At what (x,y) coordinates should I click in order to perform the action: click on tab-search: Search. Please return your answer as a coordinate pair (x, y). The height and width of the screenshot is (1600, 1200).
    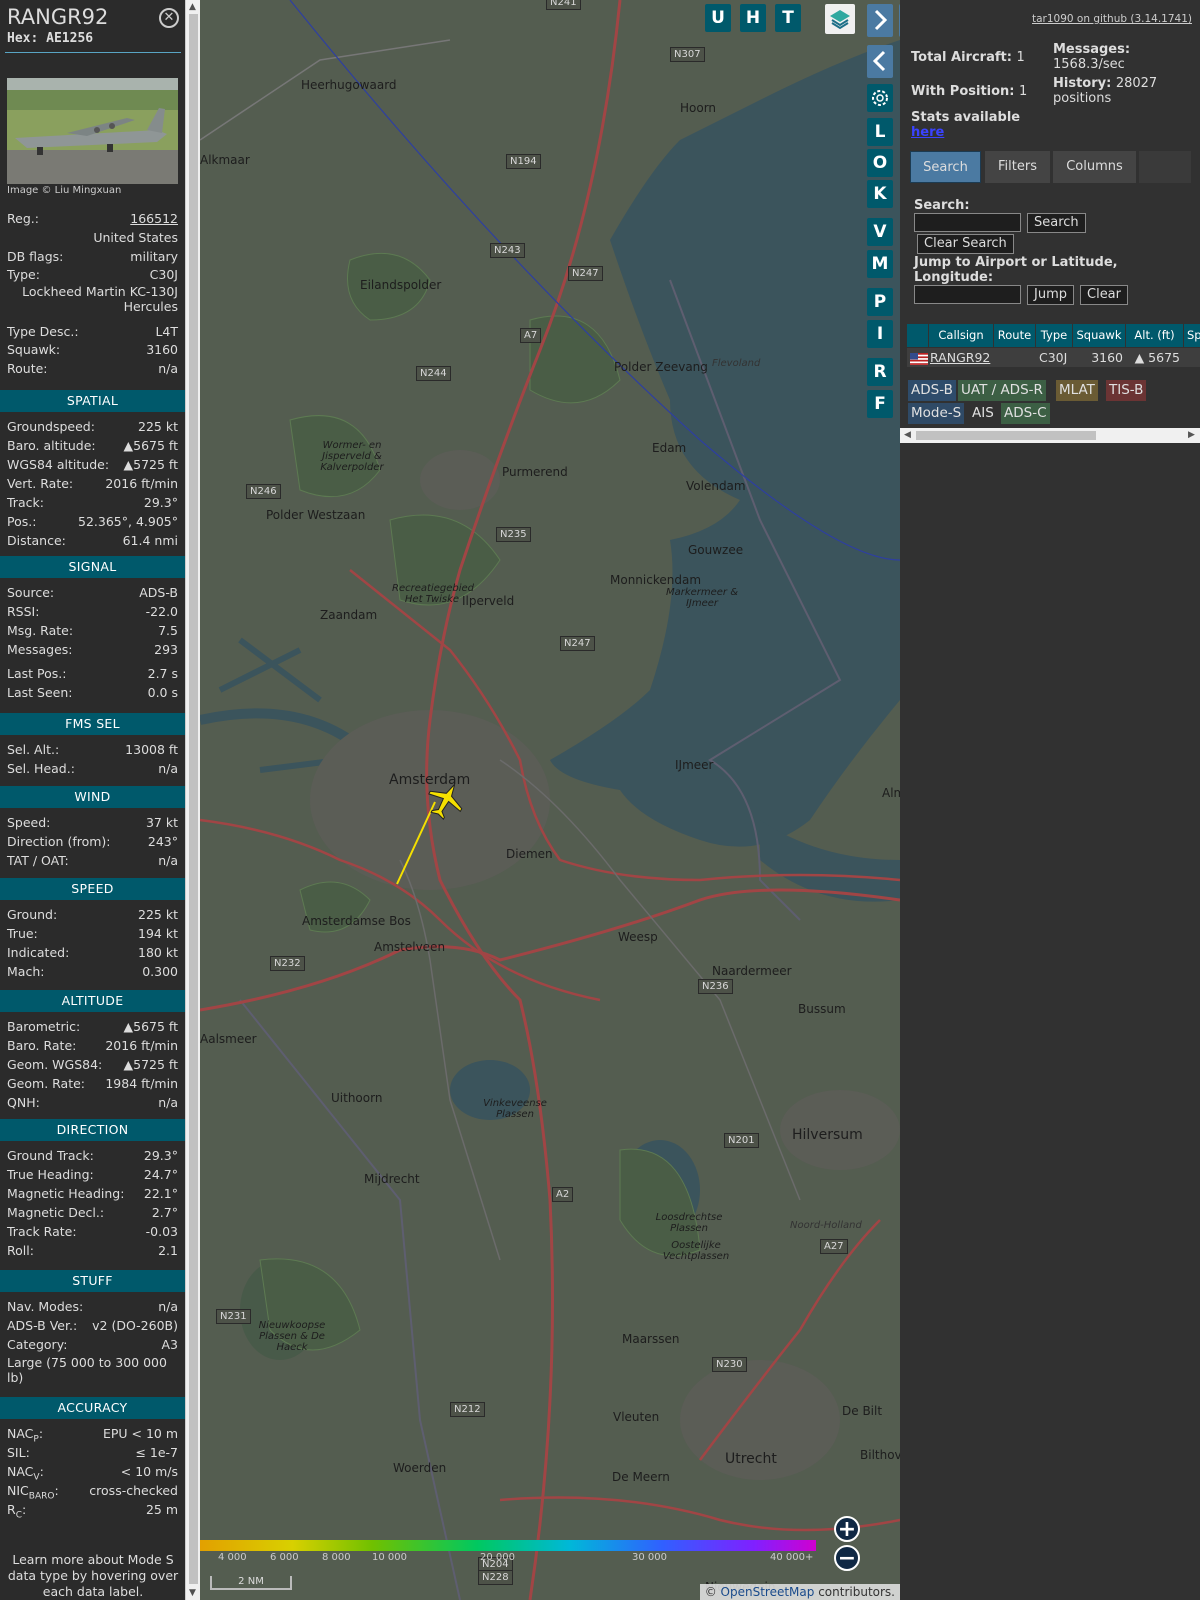
    Looking at the image, I should click on (945, 167).